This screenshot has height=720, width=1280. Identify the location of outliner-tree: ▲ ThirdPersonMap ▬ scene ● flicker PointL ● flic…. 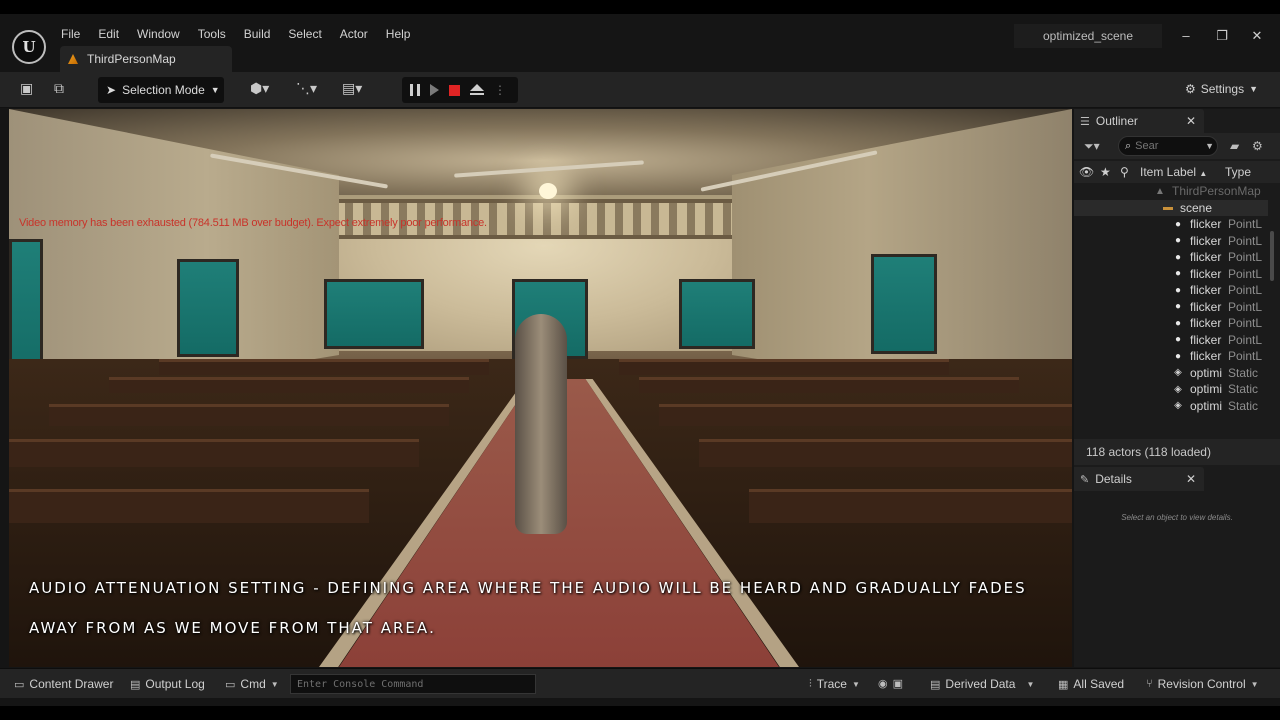
(1171, 310).